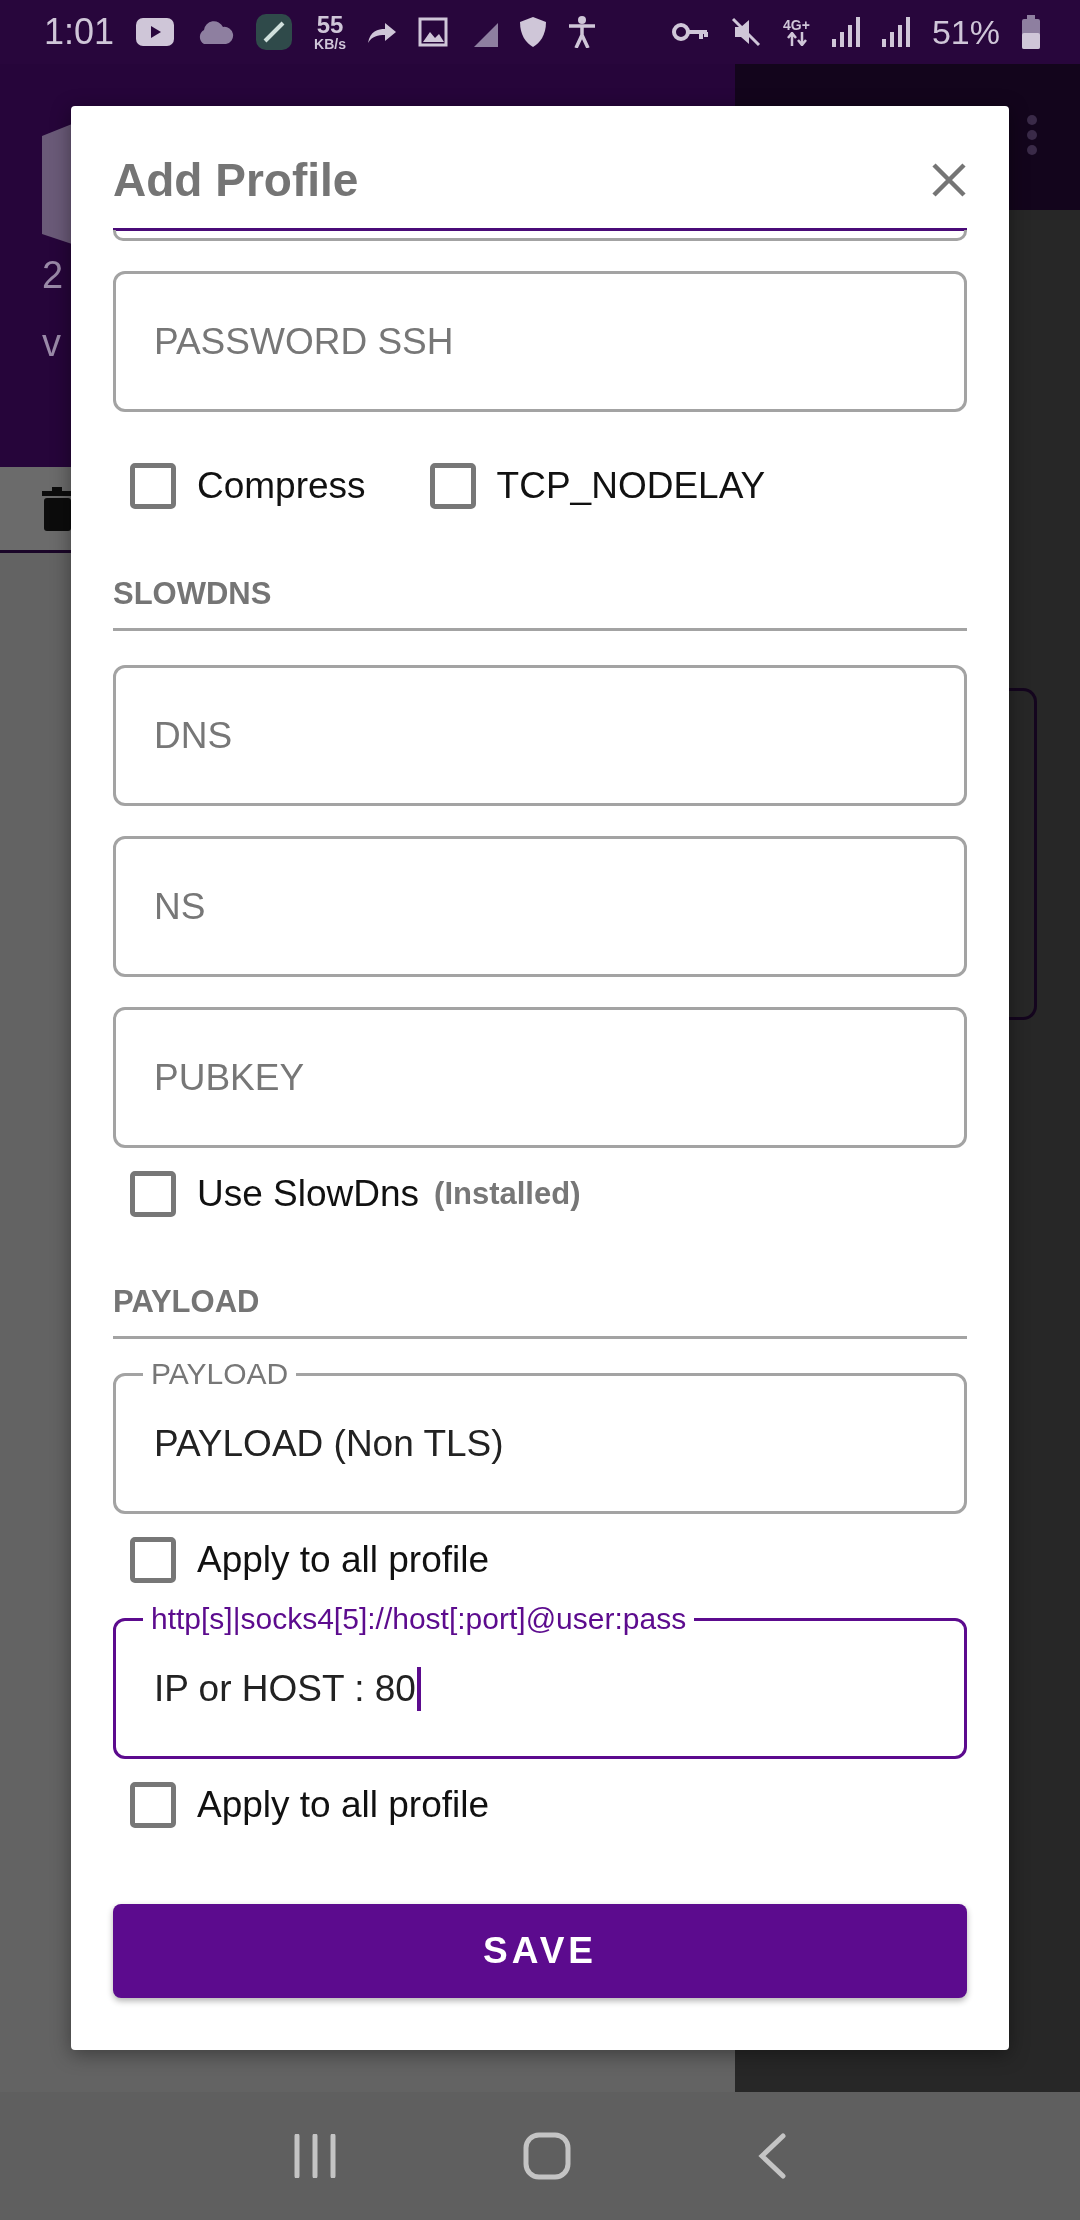  Describe the element at coordinates (79, 32) in the screenshot. I see `clock-time: 1:01` at that location.